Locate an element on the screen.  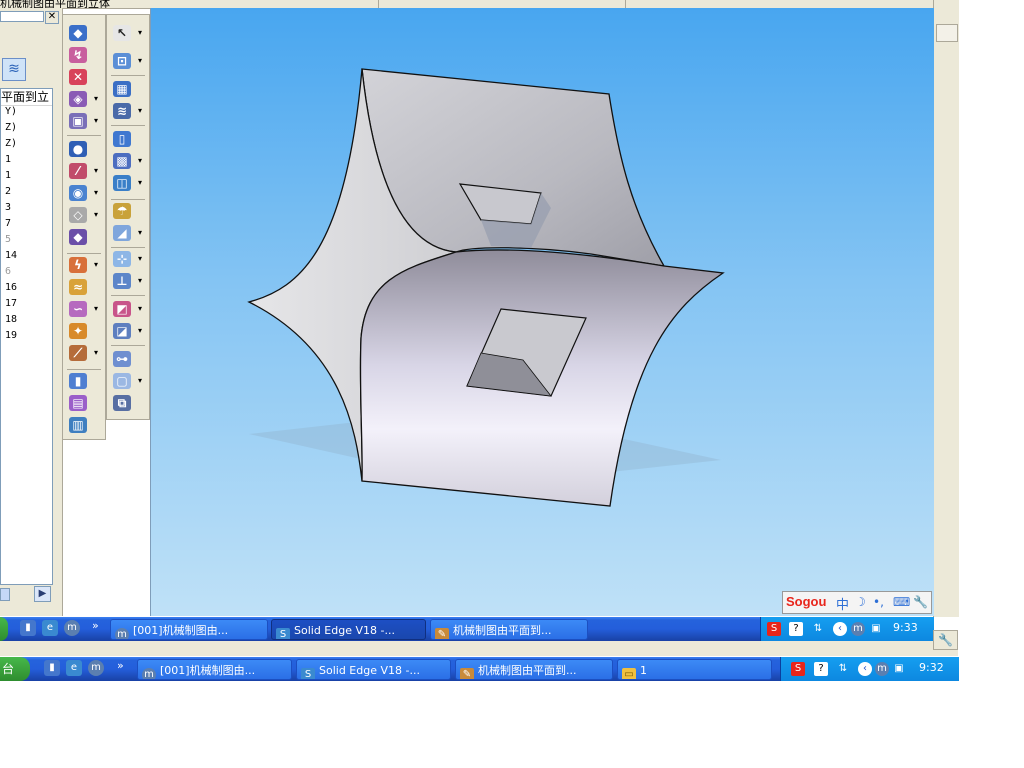
ime-mode-toggle: 中 is located at coordinates (842, 603).